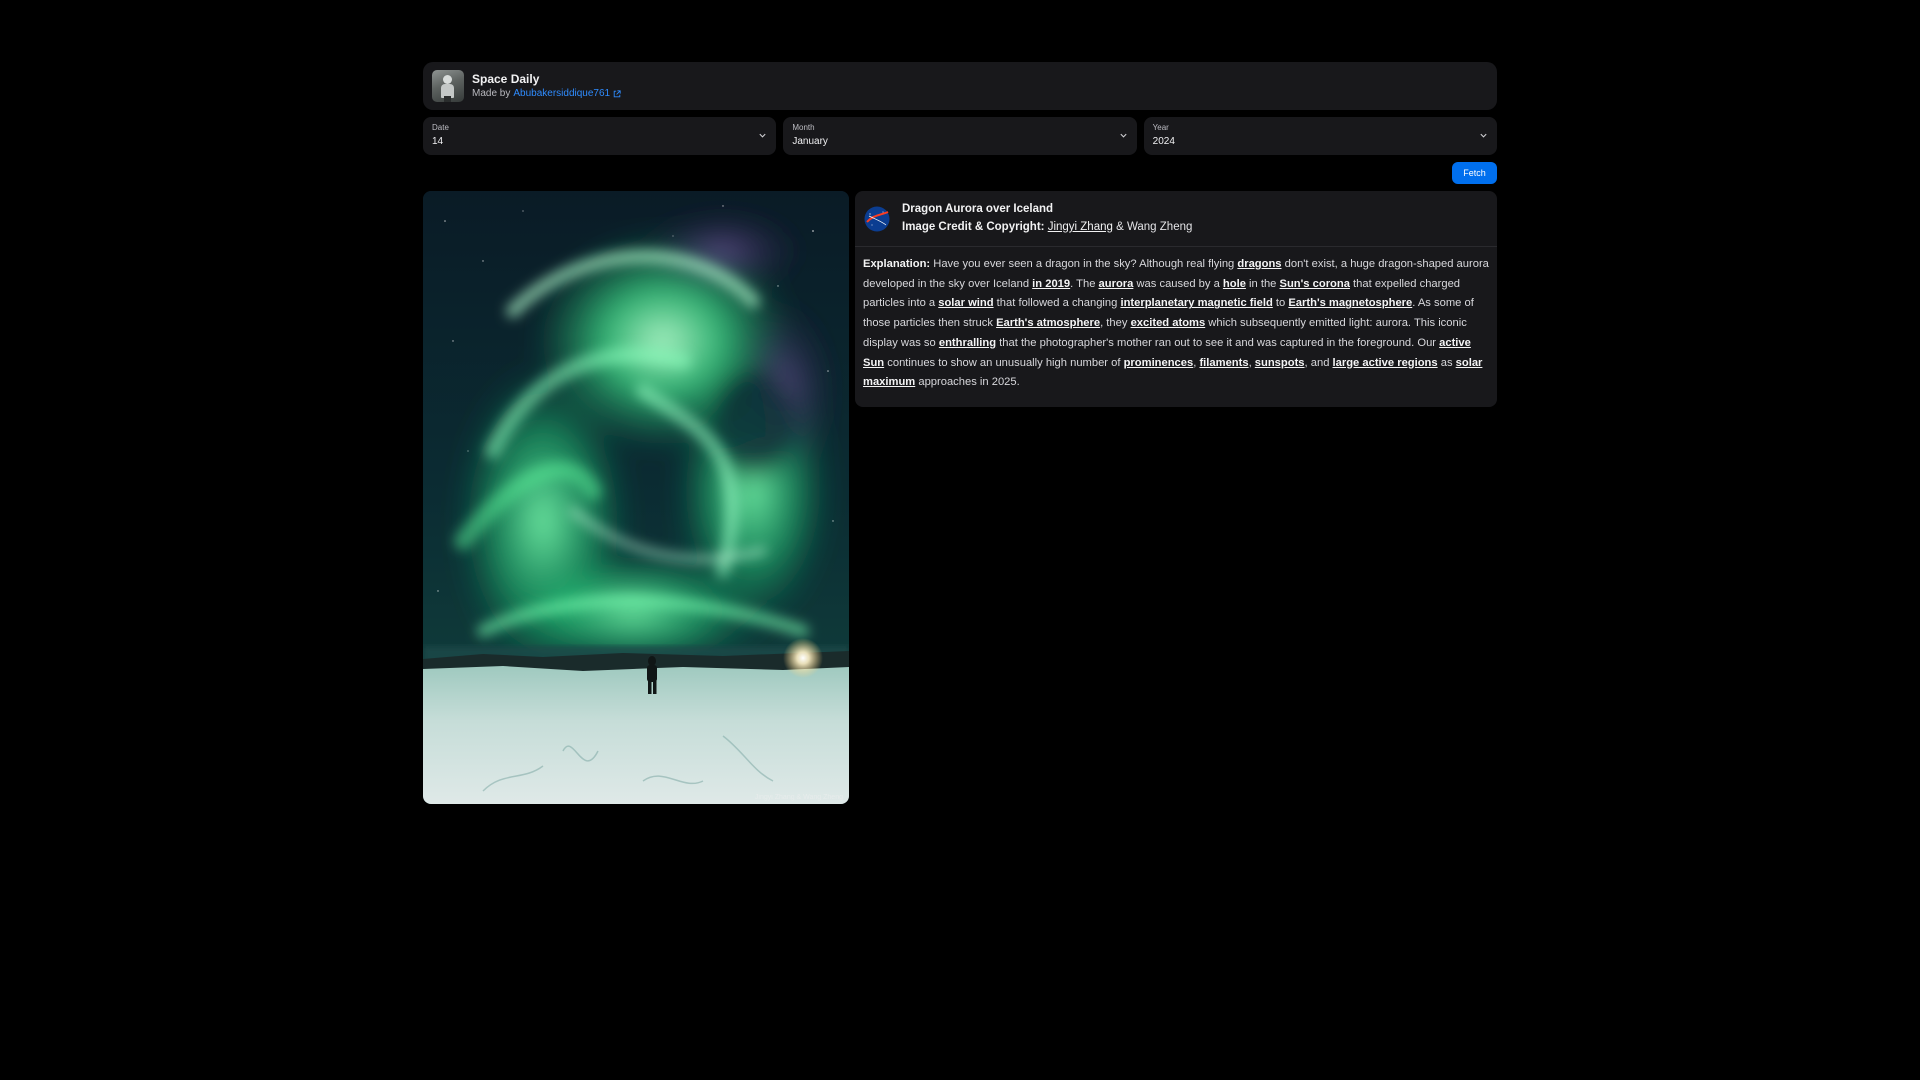 The height and width of the screenshot is (1080, 1920). What do you see at coordinates (877, 218) in the screenshot?
I see `nasa-logo-icon` at bounding box center [877, 218].